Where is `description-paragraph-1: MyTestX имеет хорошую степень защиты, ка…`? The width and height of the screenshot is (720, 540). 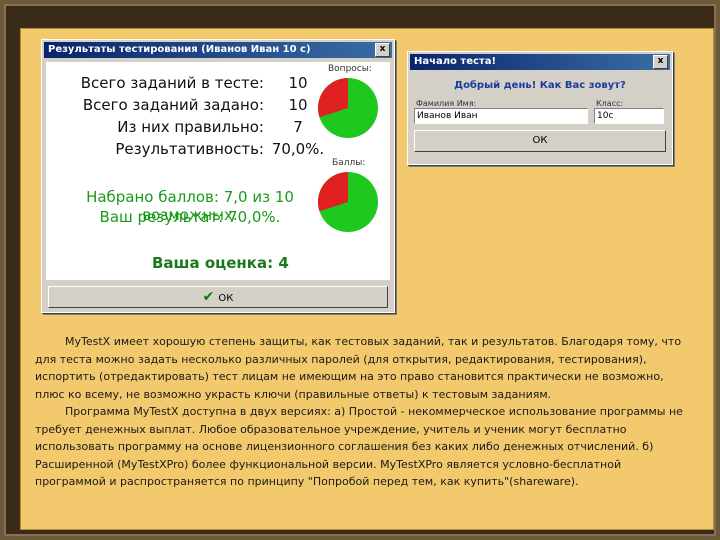 description-paragraph-1: MyTestX имеет хорошую степень защиты, ка… is located at coordinates (358, 368).